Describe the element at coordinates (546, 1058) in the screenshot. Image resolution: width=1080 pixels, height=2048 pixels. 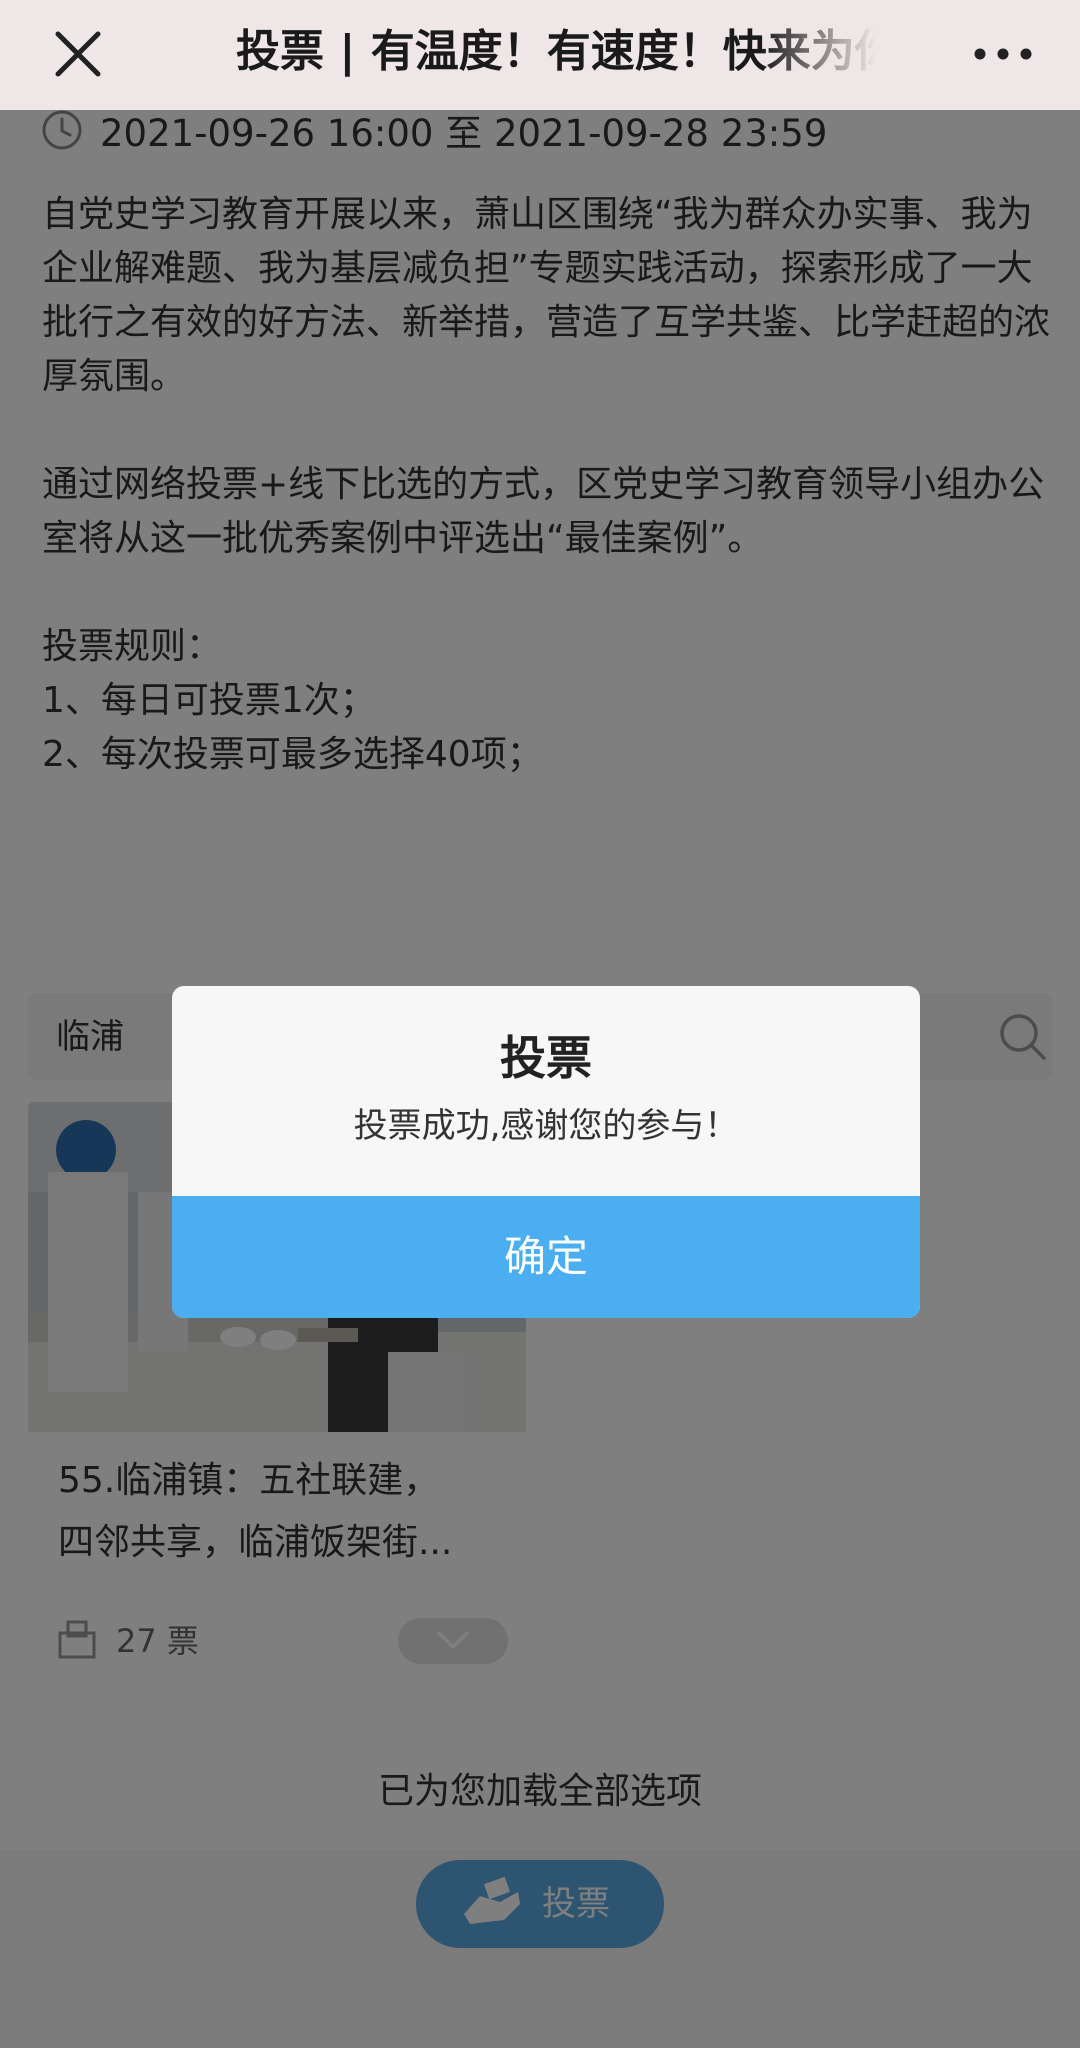
I see `dialog-title: 投票` at that location.